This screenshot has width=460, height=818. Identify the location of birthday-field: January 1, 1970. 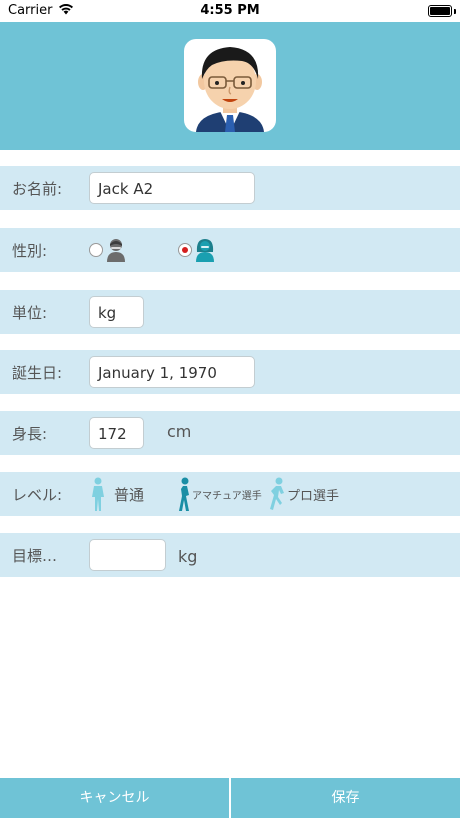
(172, 372).